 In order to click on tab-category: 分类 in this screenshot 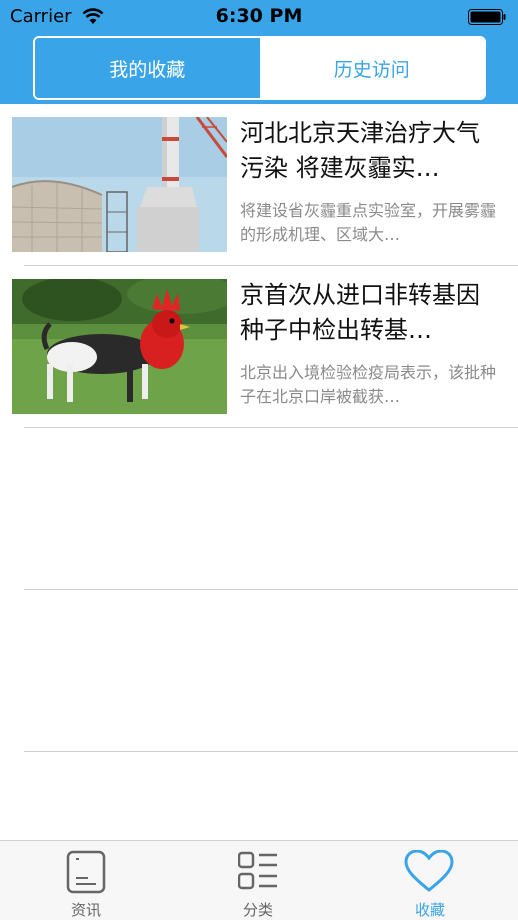, I will do `click(258, 880)`.